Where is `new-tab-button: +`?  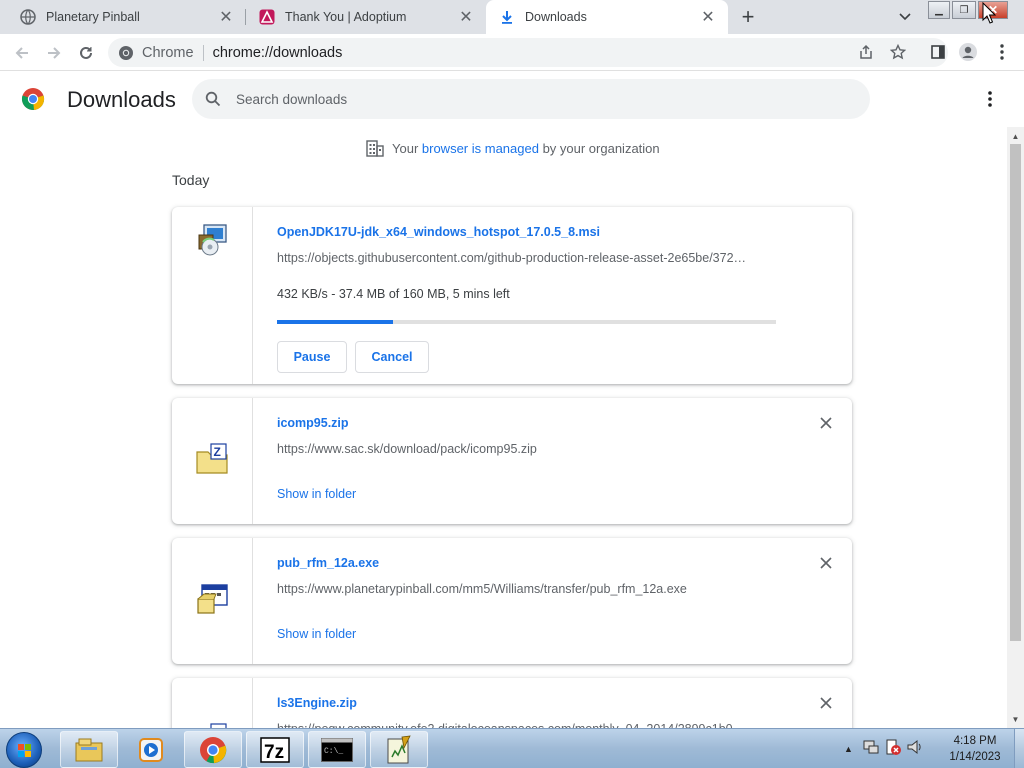
new-tab-button: + is located at coordinates (748, 16).